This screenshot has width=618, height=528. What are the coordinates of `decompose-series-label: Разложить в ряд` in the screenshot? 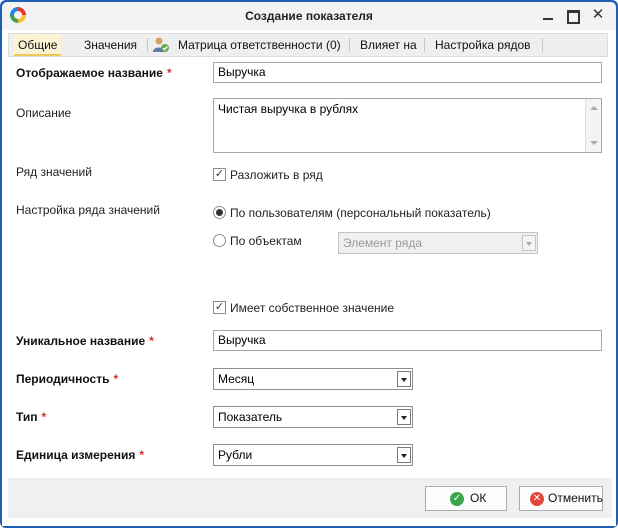 It's located at (276, 175).